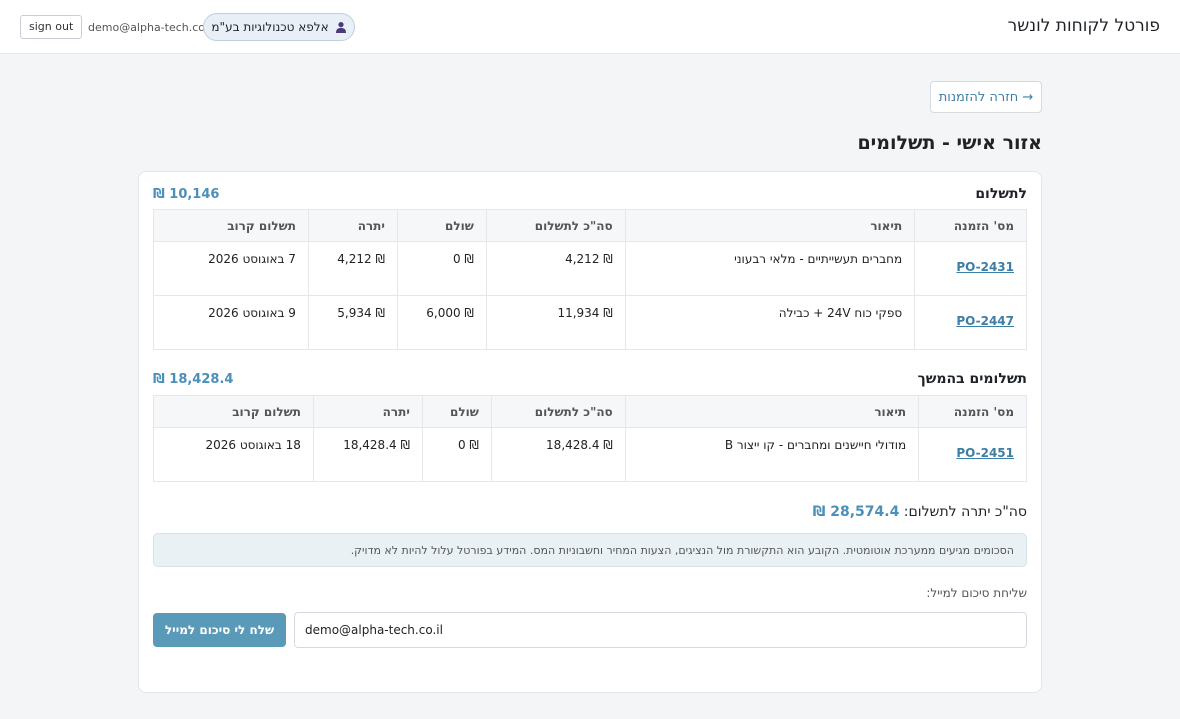  What do you see at coordinates (219, 630) in the screenshot?
I see `send-summary-button: שלח לי סיכום למייל` at bounding box center [219, 630].